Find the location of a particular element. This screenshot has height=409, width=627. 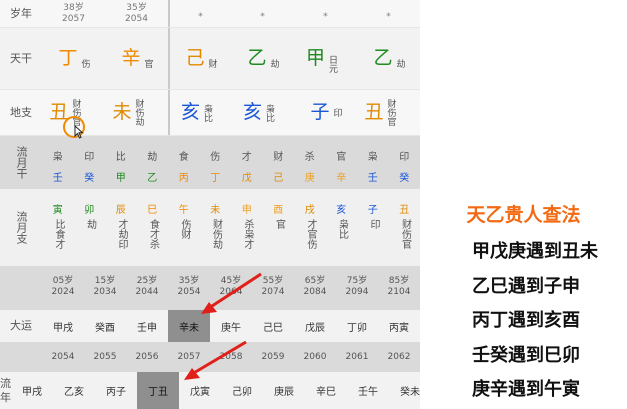

liuyue-branch-cell: 亥枭比 is located at coordinates (342, 227).